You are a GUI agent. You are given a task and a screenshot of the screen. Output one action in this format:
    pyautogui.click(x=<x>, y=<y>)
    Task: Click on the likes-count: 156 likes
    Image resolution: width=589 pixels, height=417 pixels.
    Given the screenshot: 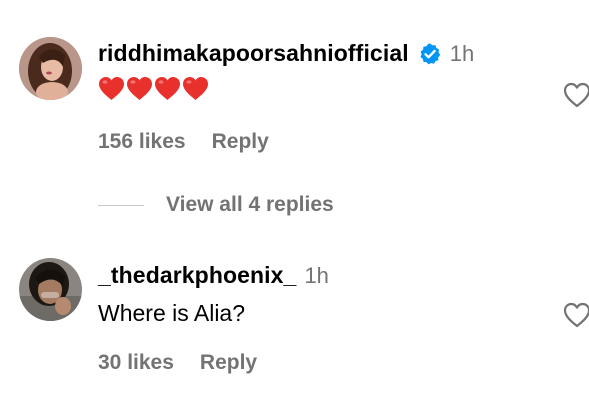 What is the action you would take?
    pyautogui.click(x=142, y=142)
    